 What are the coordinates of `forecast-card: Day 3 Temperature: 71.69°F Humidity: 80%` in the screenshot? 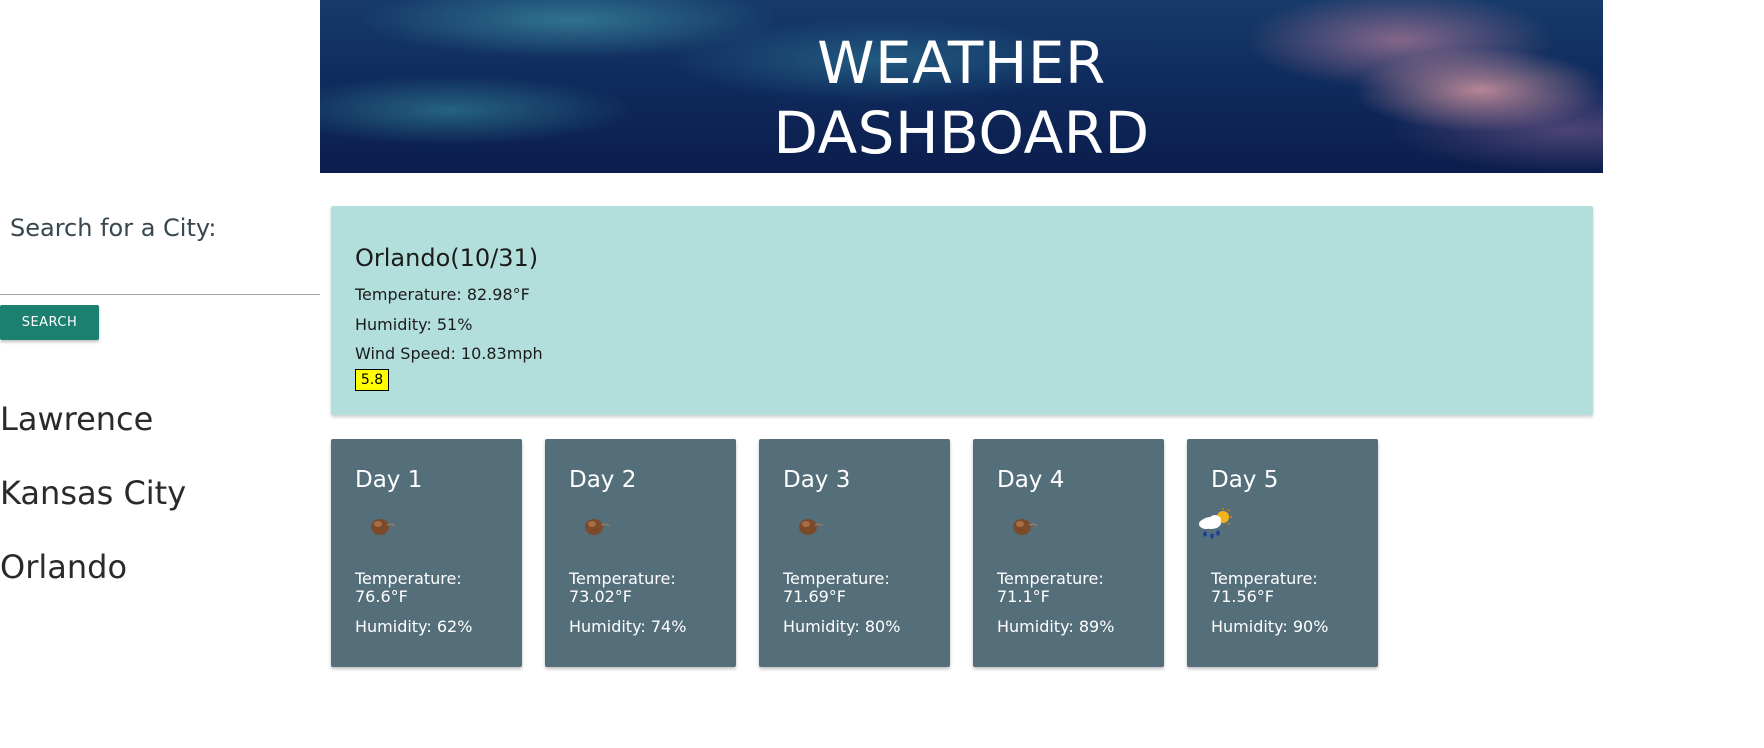 It's located at (854, 553).